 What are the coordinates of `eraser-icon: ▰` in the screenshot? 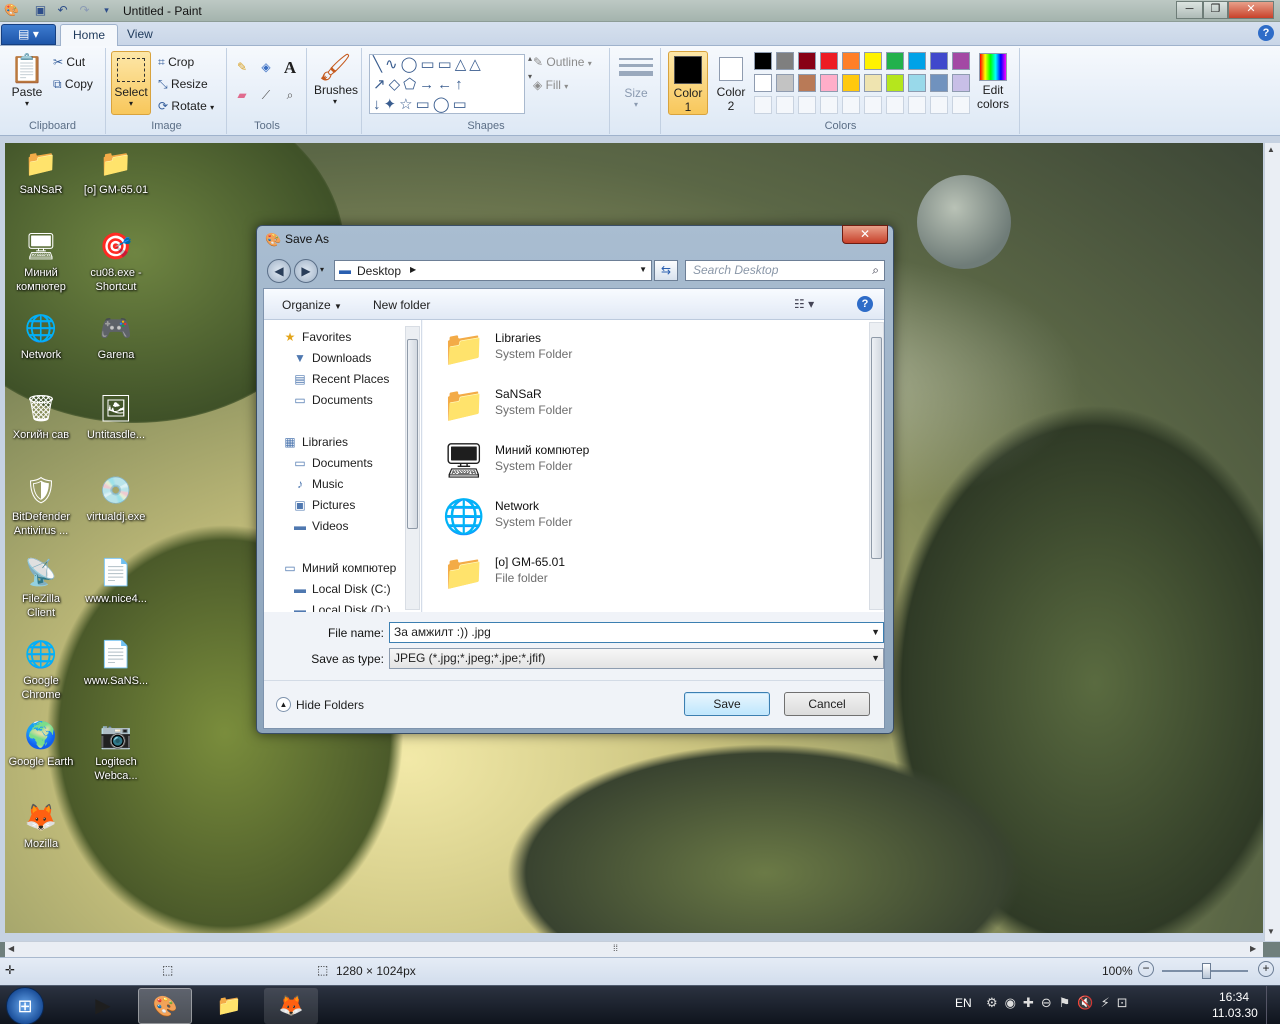 It's located at (242, 98).